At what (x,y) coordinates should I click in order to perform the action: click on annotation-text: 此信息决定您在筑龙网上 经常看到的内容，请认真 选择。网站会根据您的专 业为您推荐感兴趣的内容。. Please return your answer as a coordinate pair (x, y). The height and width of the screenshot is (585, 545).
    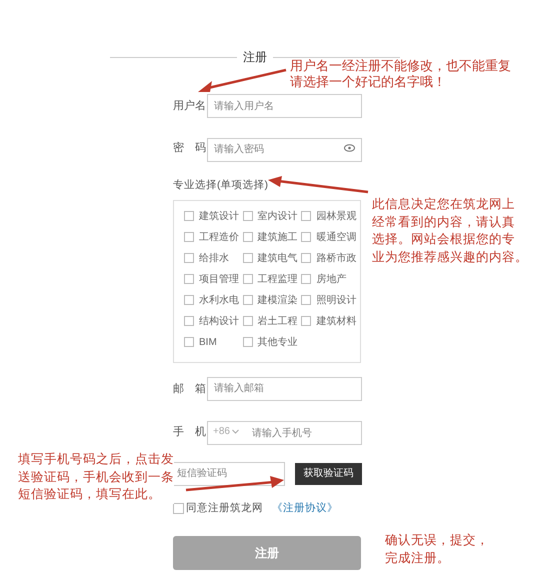
    Looking at the image, I should click on (450, 231).